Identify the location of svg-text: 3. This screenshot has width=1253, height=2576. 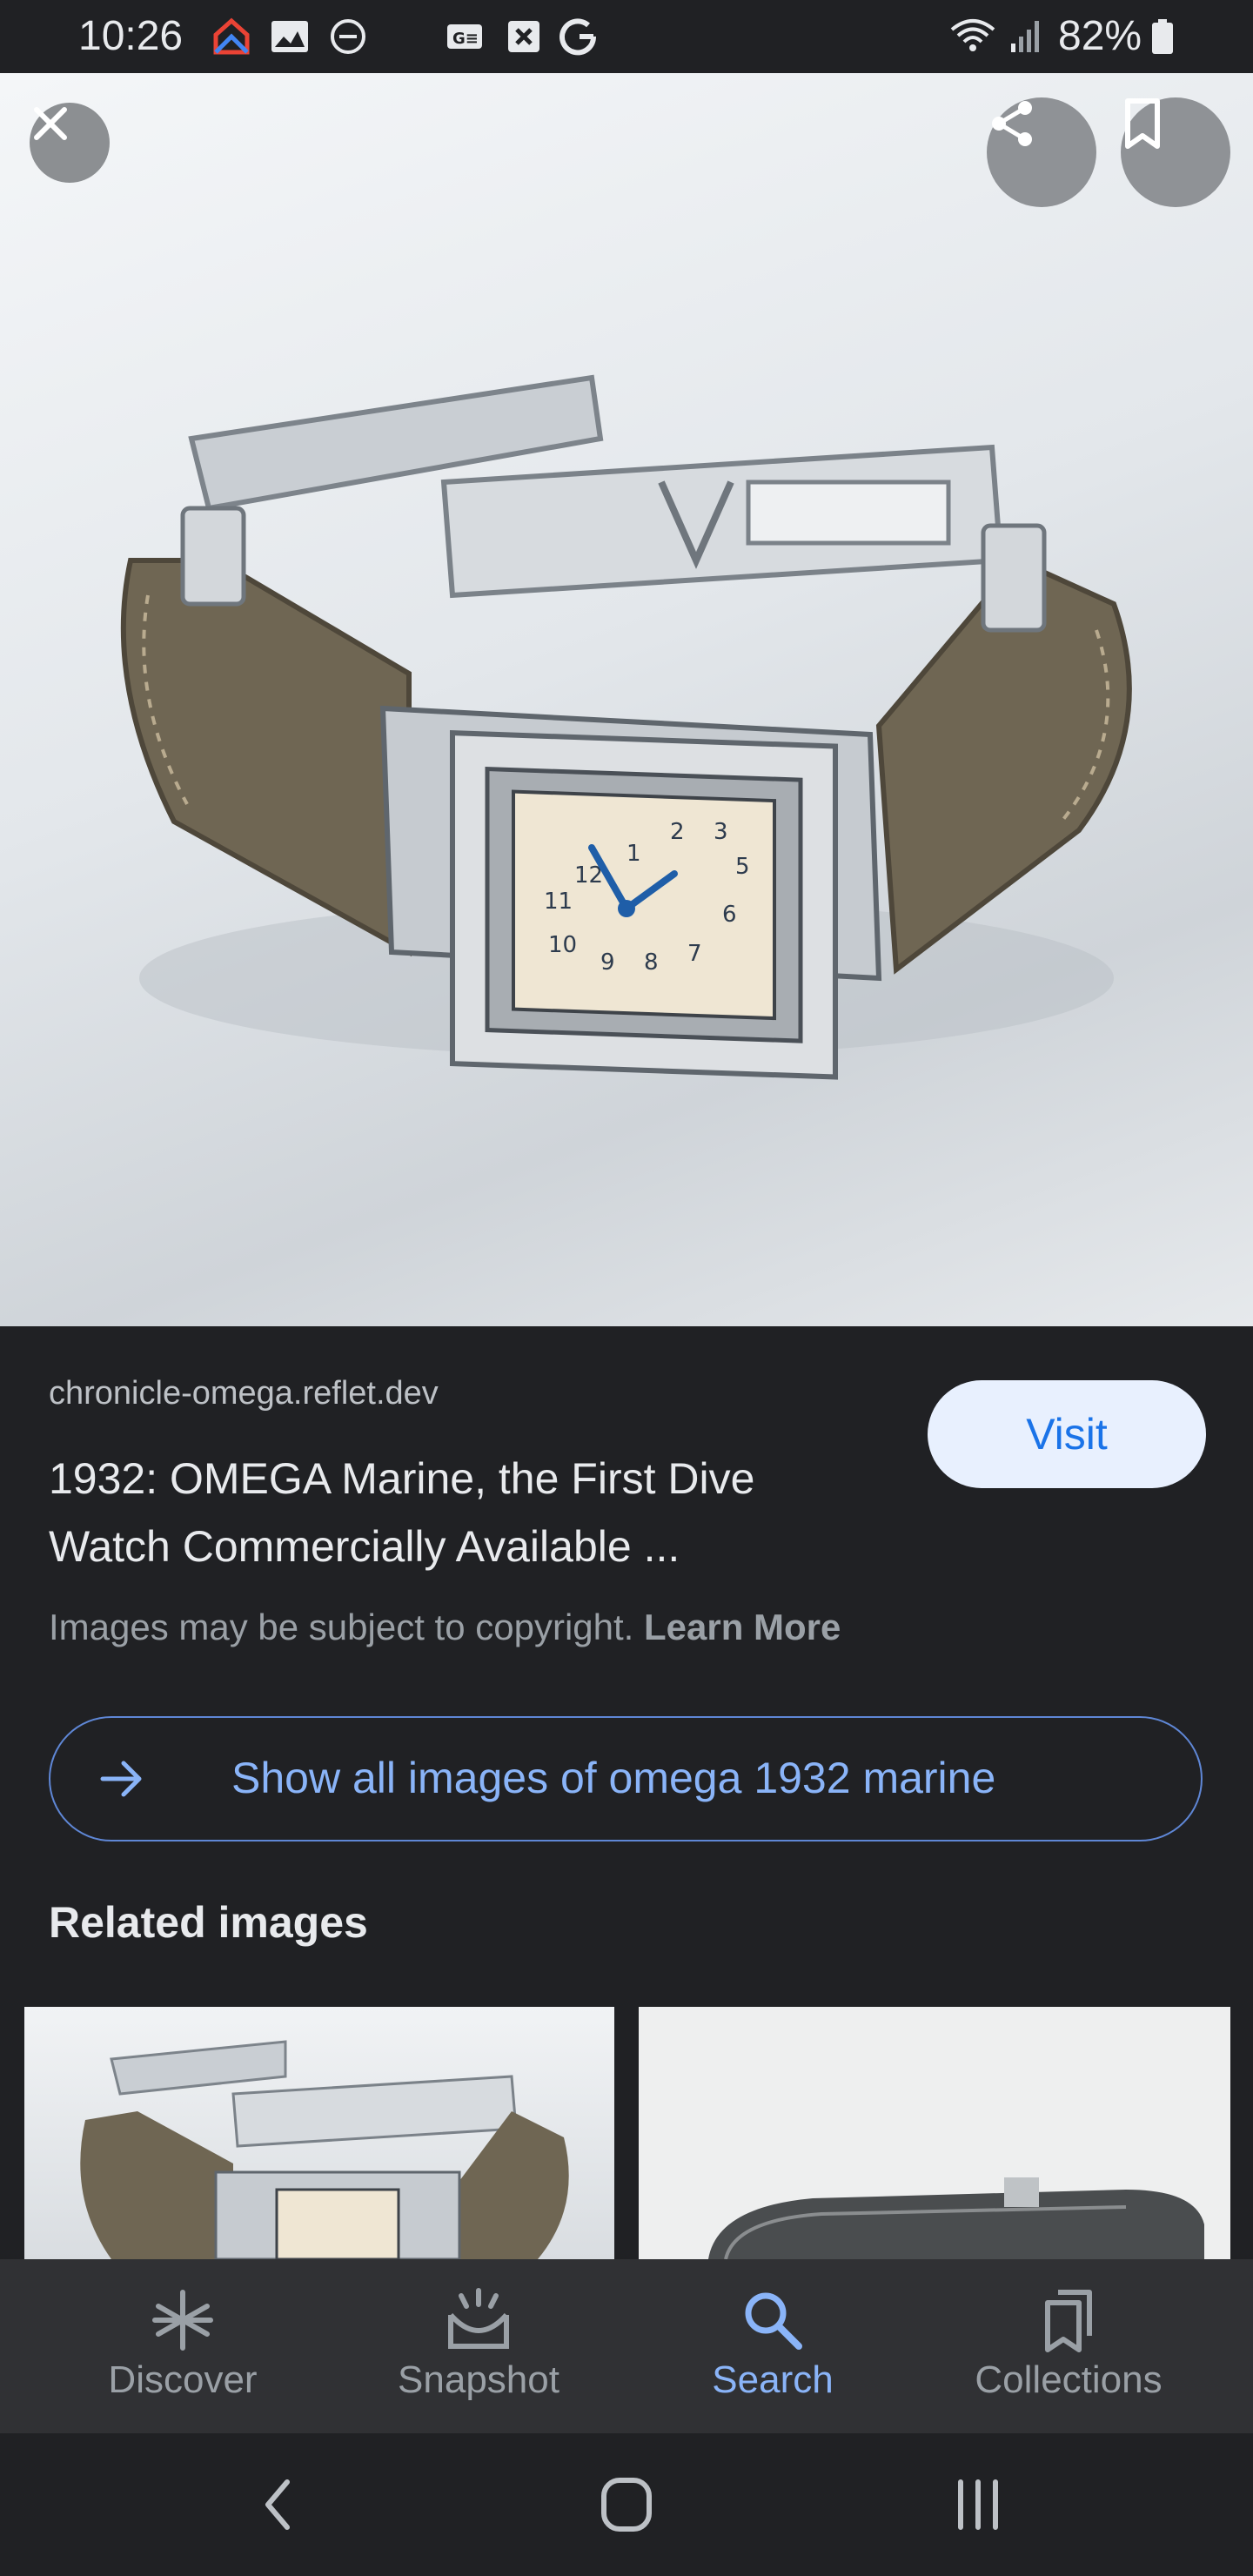
(721, 832).